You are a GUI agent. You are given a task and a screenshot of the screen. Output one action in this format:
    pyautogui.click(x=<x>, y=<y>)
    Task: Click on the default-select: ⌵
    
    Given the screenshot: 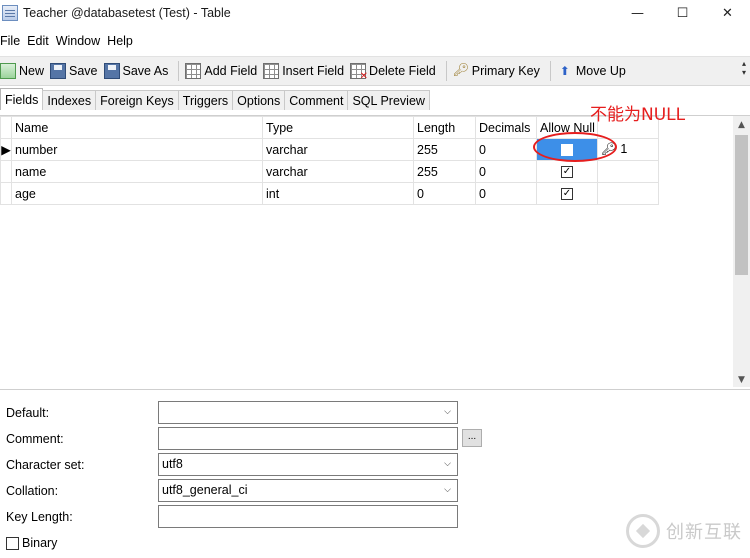 What is the action you would take?
    pyautogui.click(x=308, y=412)
    